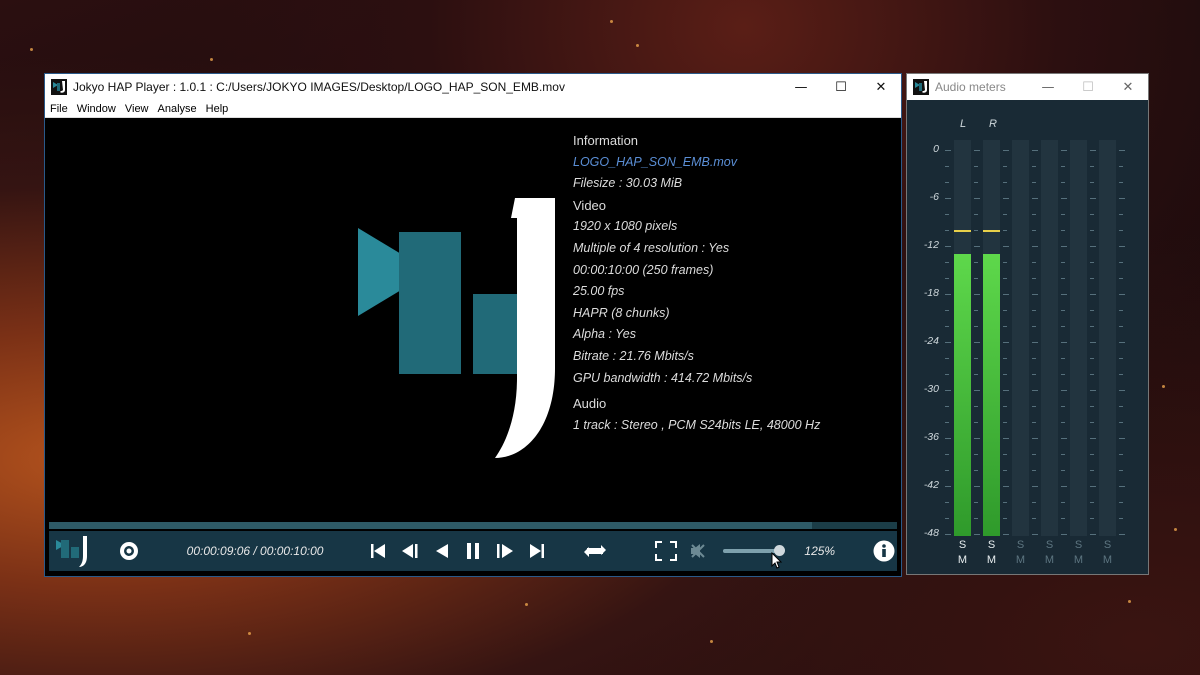  I want to click on menu-file: File, so click(59, 109).